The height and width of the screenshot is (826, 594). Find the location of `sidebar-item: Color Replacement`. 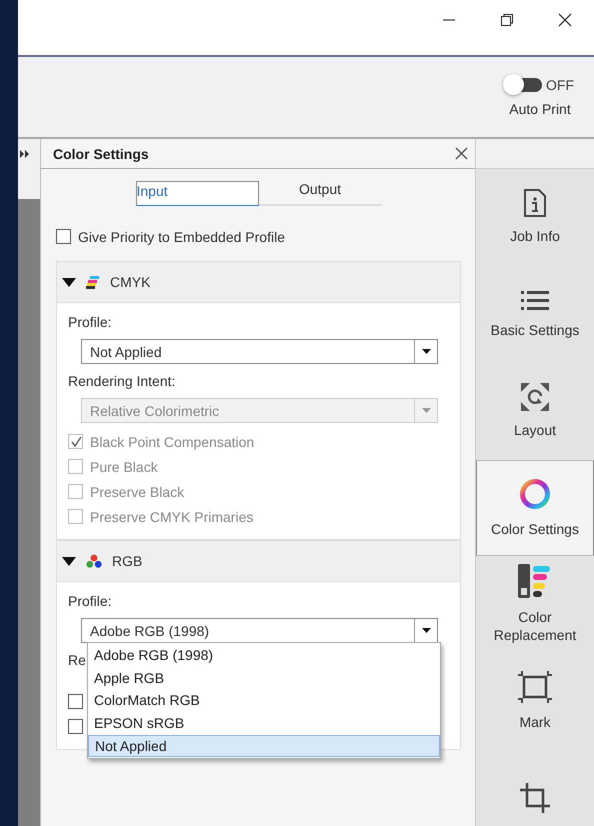

sidebar-item: Color Replacement is located at coordinates (535, 604).